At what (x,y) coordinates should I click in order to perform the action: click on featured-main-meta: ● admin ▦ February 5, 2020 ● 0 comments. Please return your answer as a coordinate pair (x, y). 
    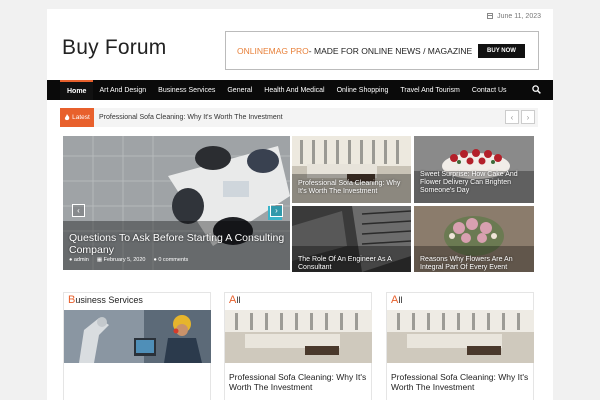
    Looking at the image, I should click on (128, 260).